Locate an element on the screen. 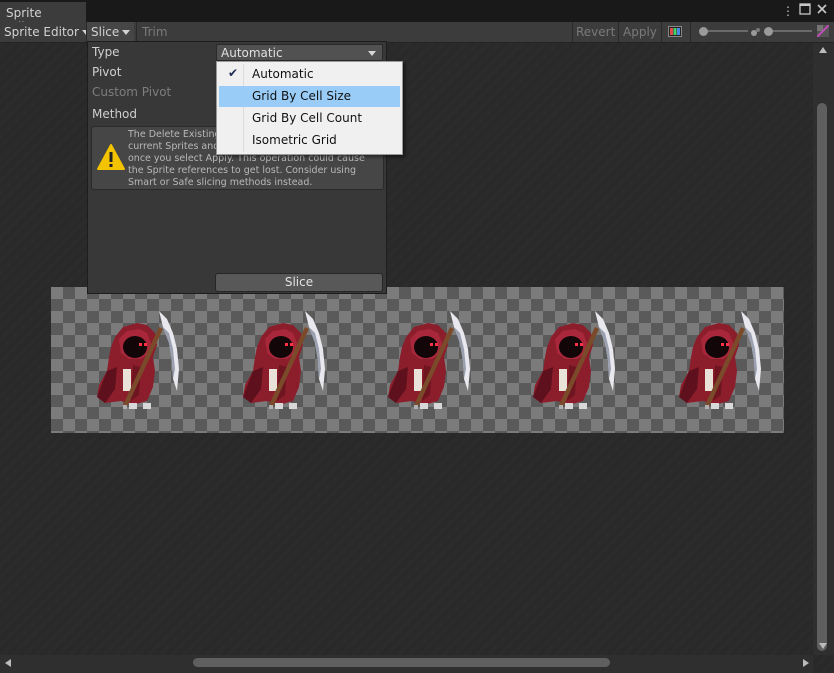 The height and width of the screenshot is (673, 834). slice-label: Slice is located at coordinates (105, 32).